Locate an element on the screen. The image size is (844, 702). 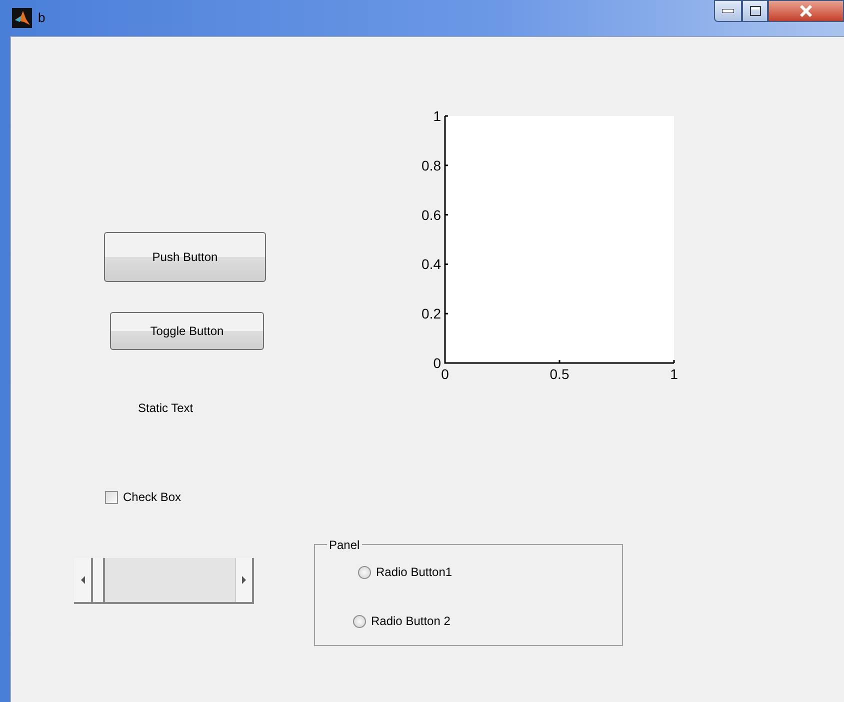
window-title: b is located at coordinates (42, 18).